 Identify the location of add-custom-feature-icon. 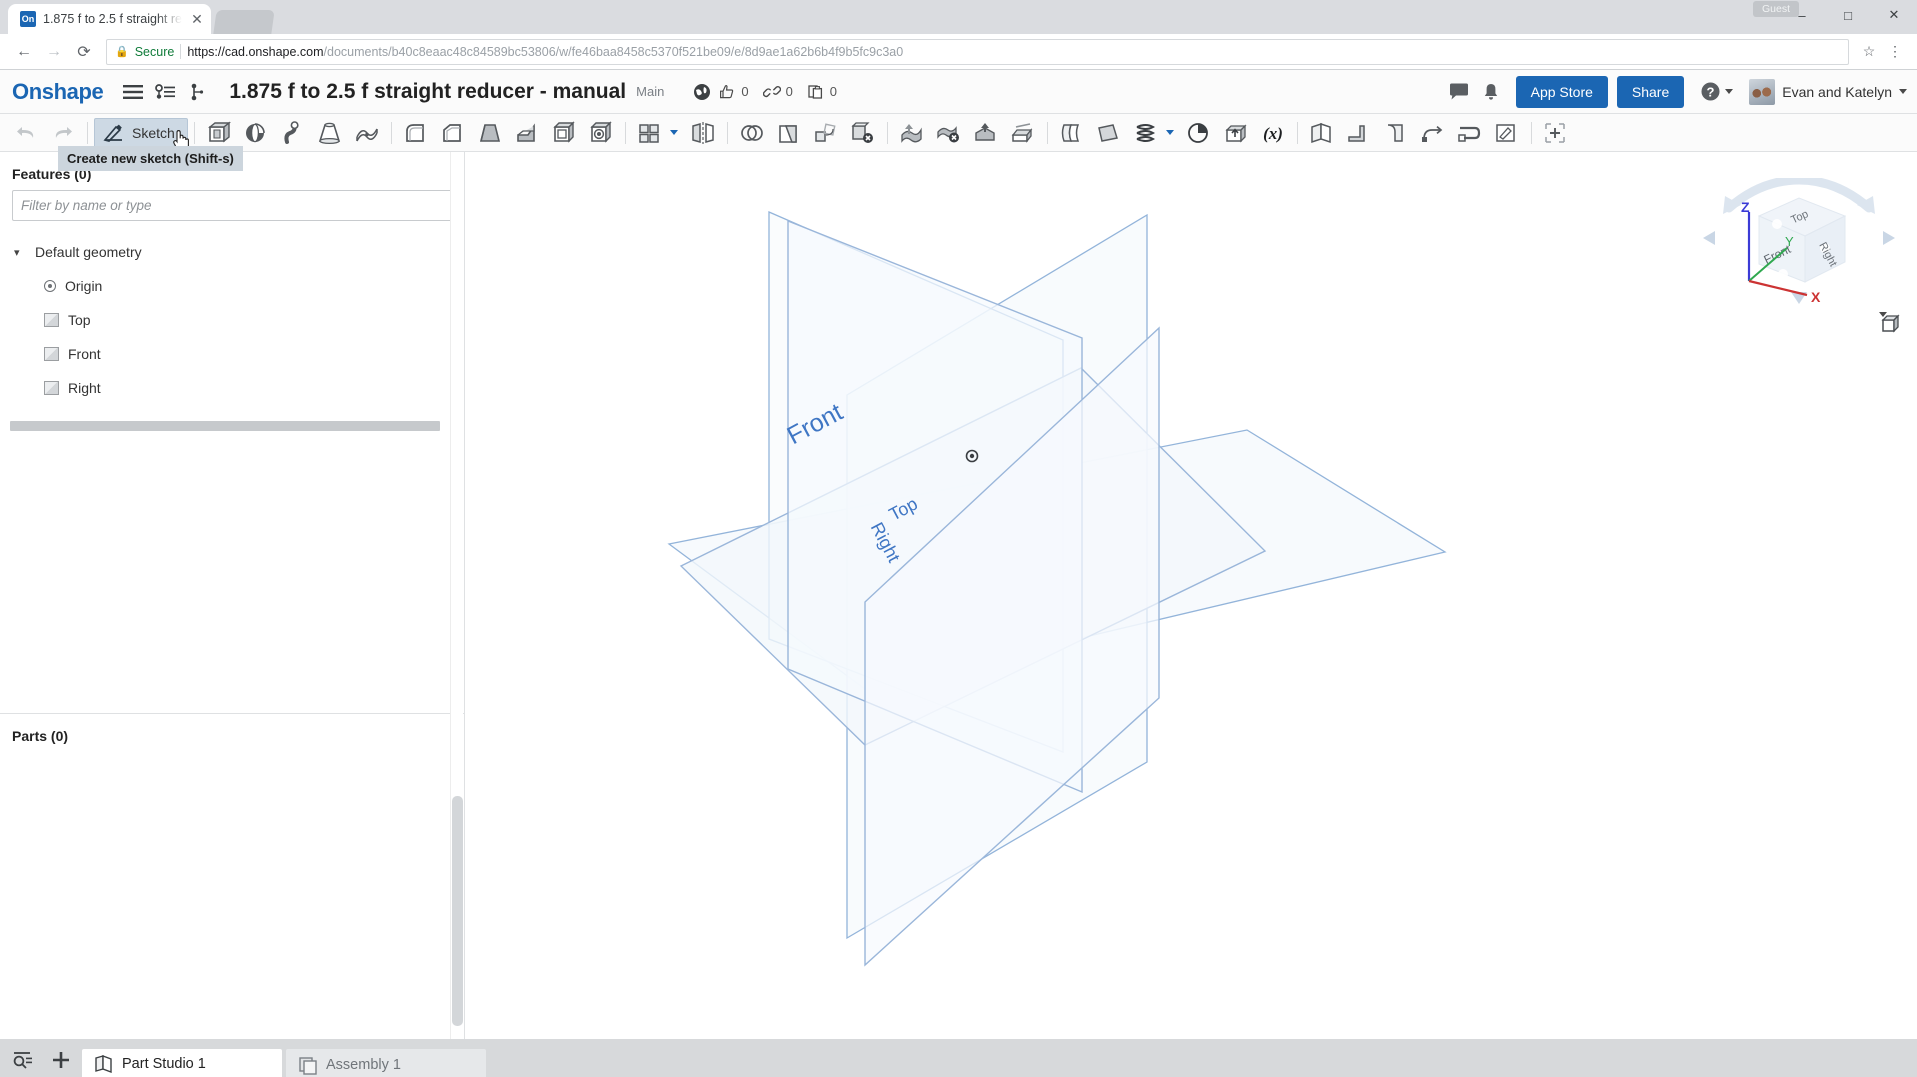
(1556, 133).